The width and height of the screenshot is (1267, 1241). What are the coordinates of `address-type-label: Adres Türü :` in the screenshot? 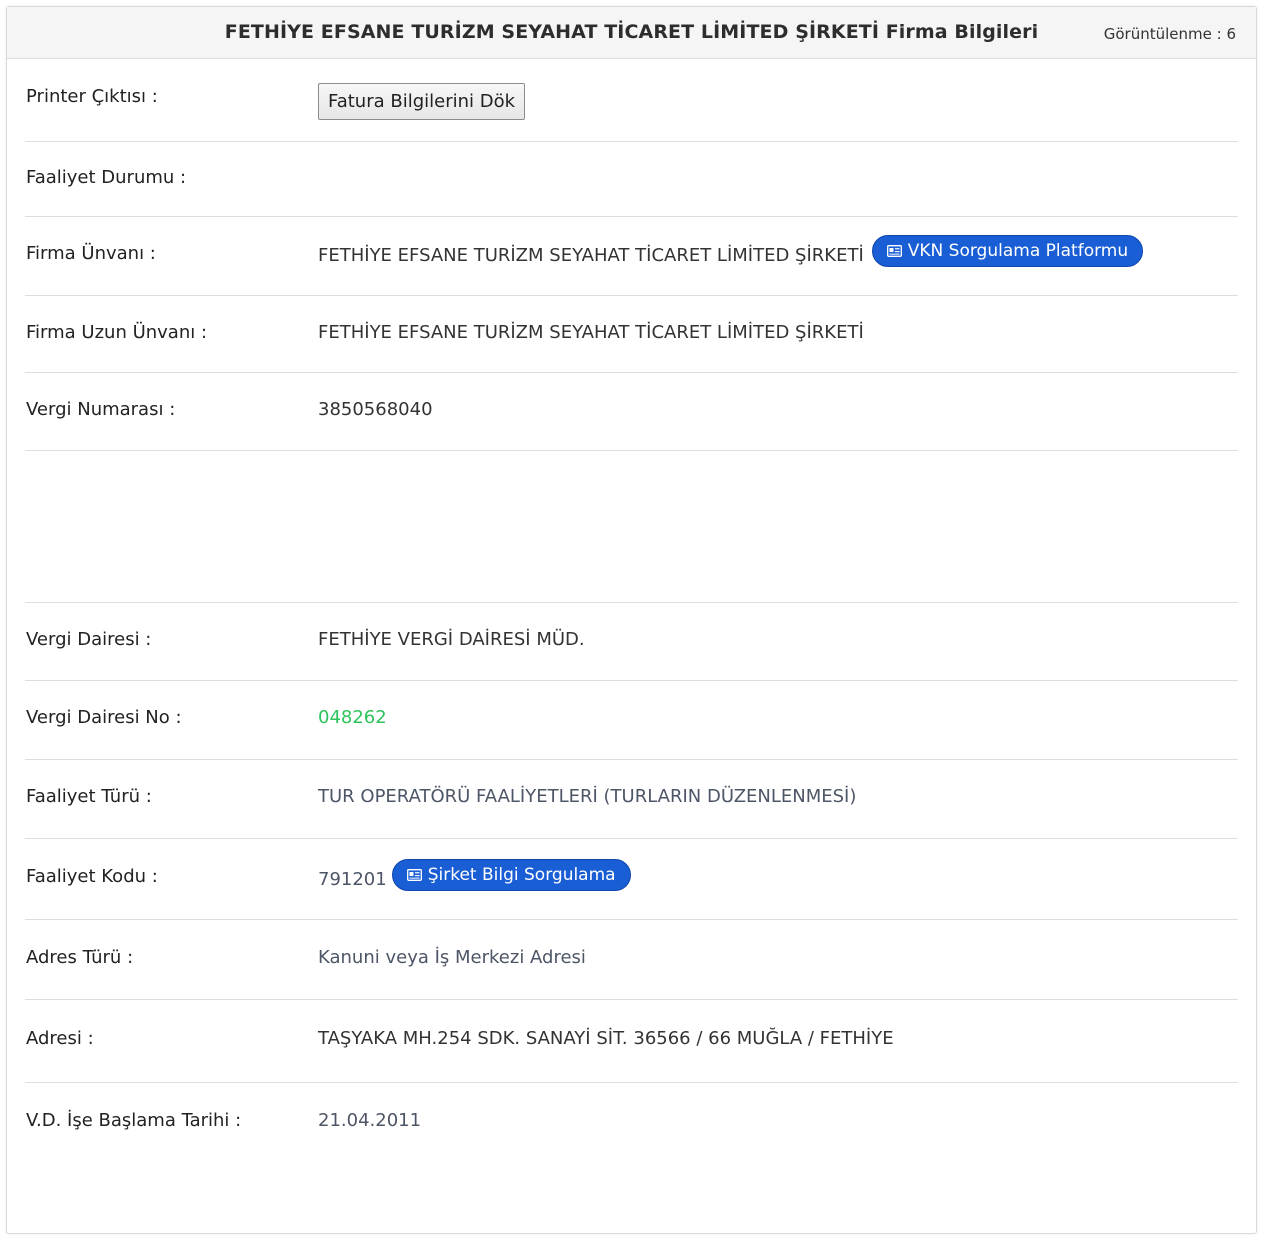 It's located at (80, 957).